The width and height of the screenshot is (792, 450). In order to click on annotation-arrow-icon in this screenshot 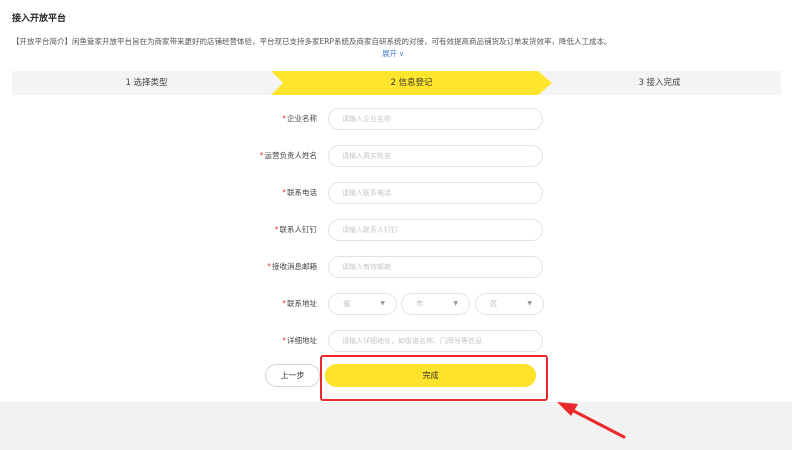, I will do `click(591, 420)`.